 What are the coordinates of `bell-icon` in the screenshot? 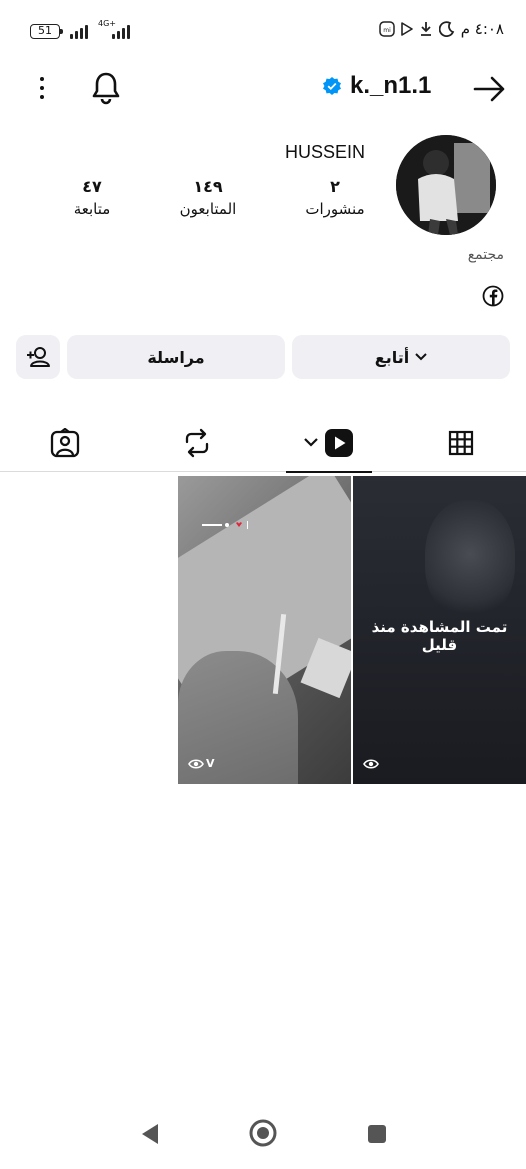 It's located at (106, 88).